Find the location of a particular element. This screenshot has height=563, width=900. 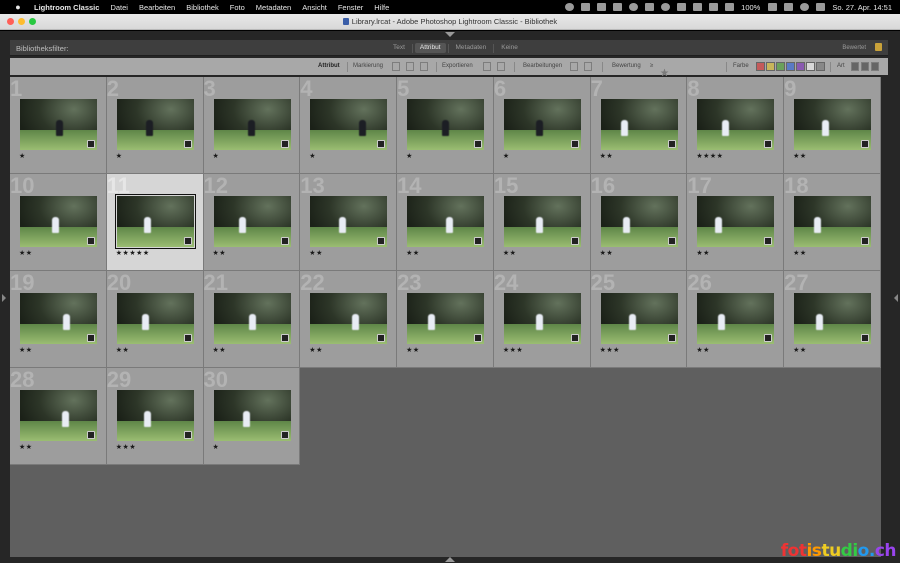

apple-icon: ● is located at coordinates (18, 7).